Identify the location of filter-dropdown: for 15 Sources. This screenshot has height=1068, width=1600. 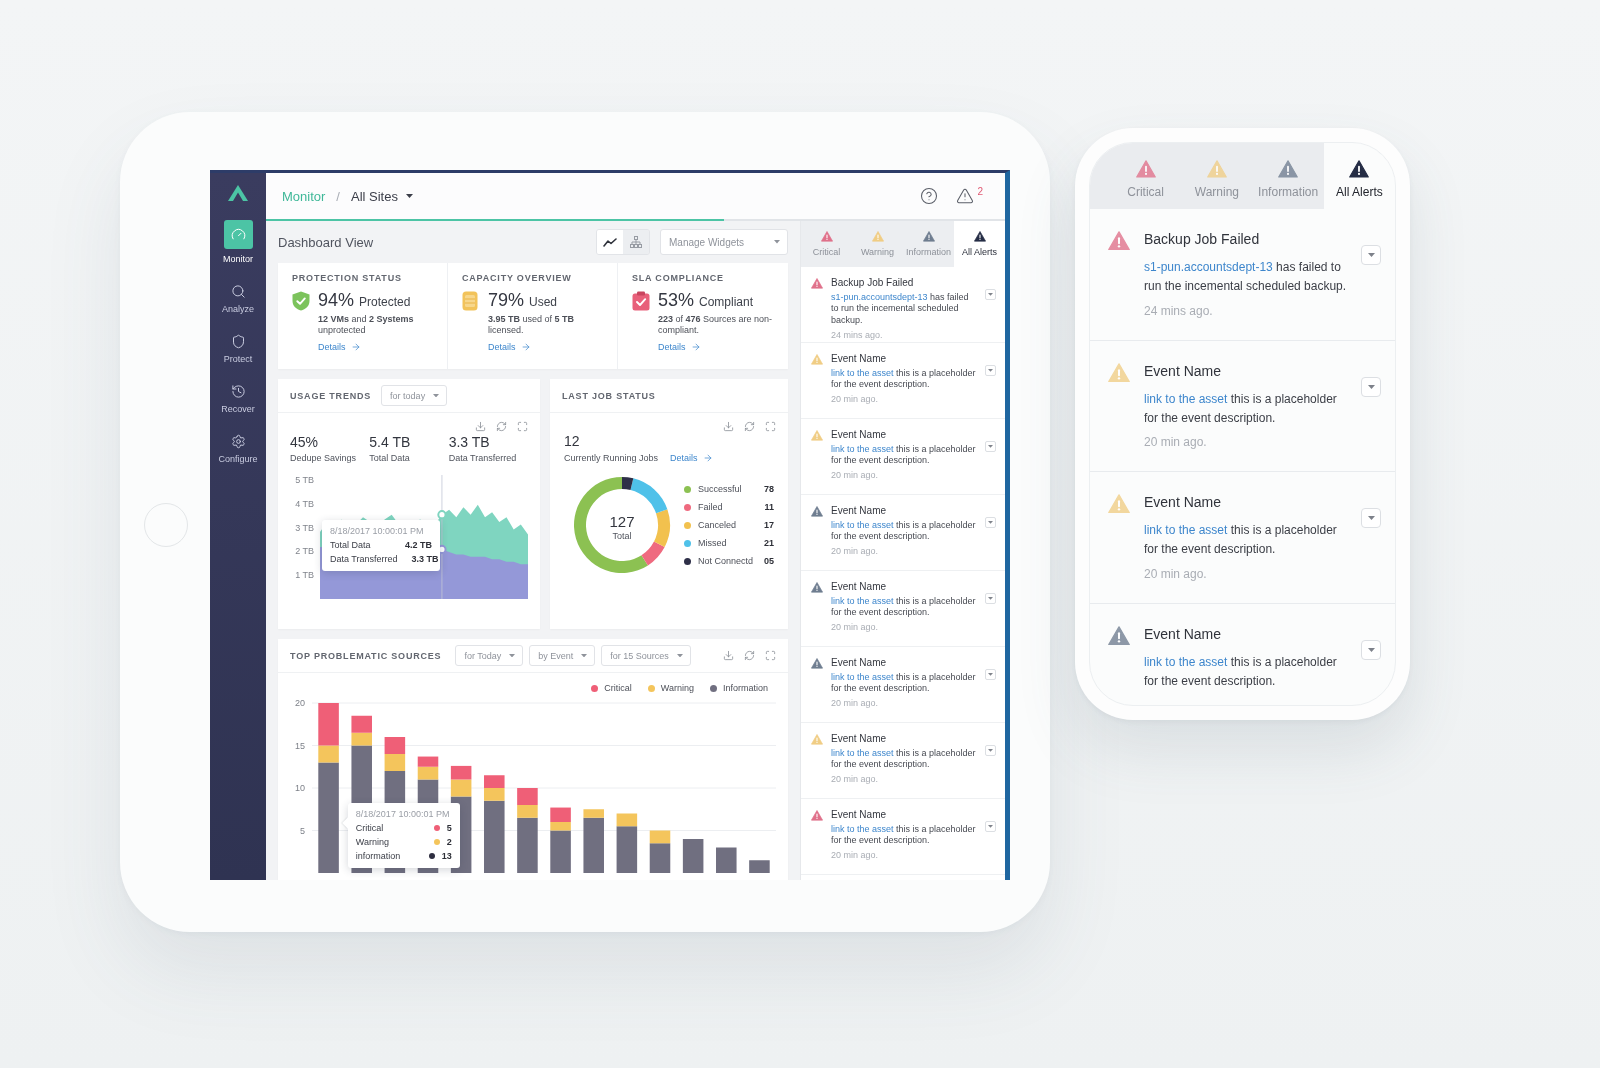
(646, 655).